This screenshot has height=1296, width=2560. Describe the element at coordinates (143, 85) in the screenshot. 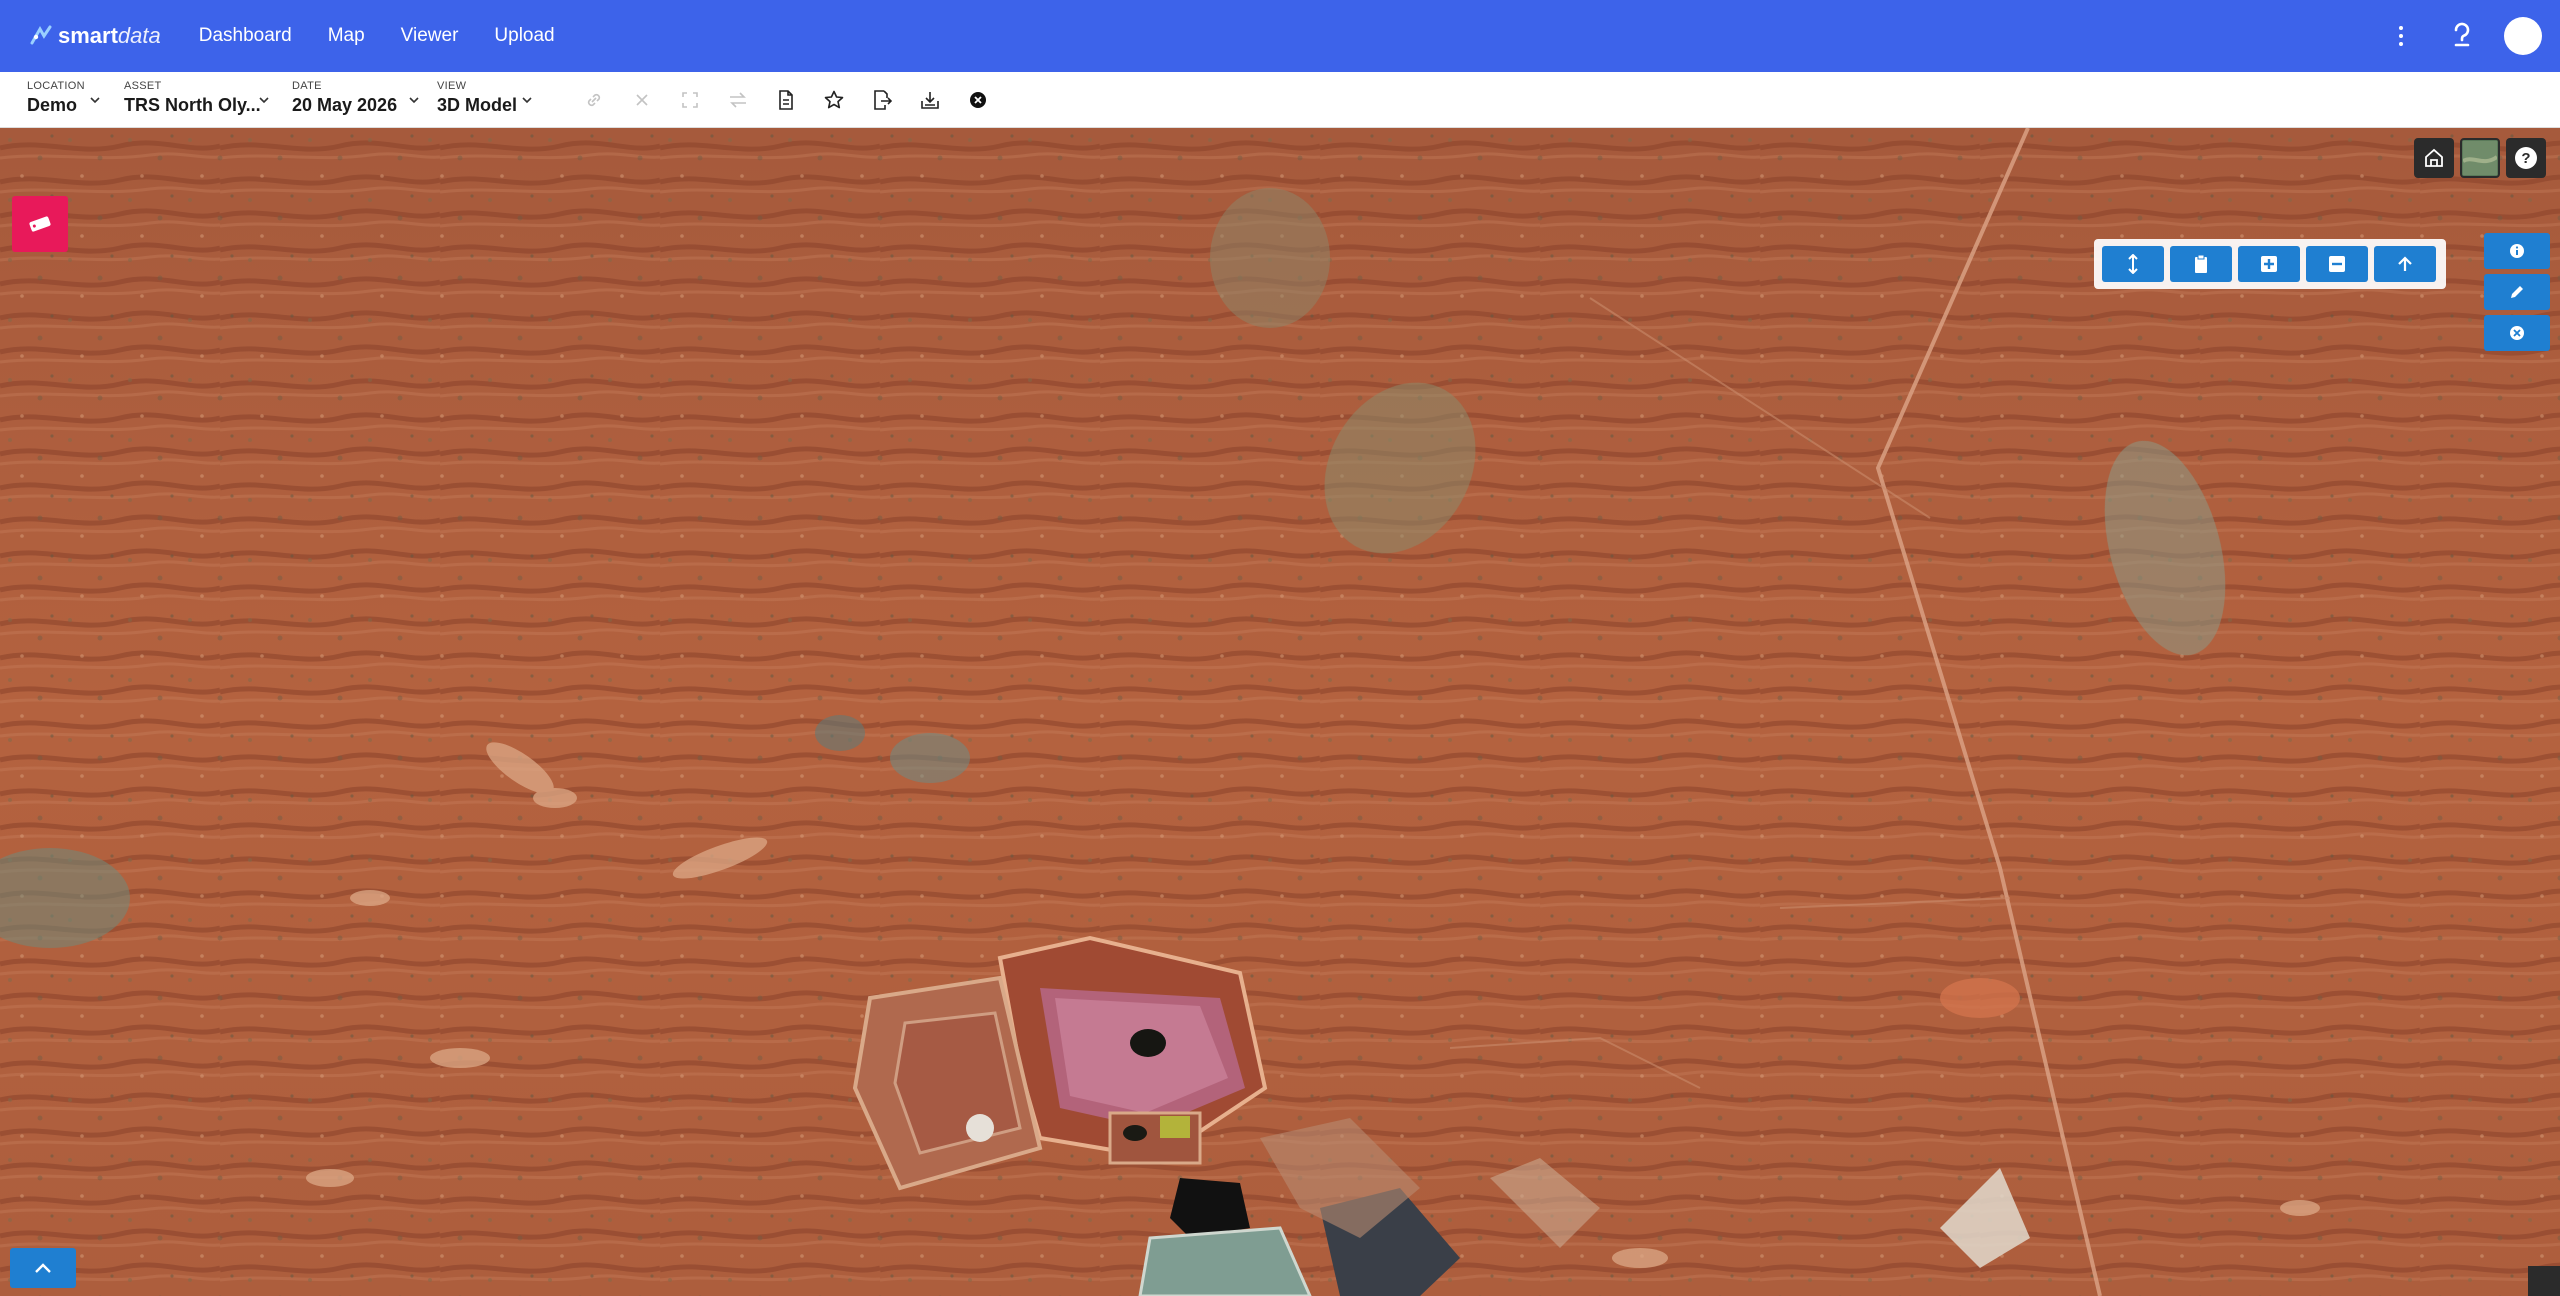

I see `asset-label: ASSET` at that location.